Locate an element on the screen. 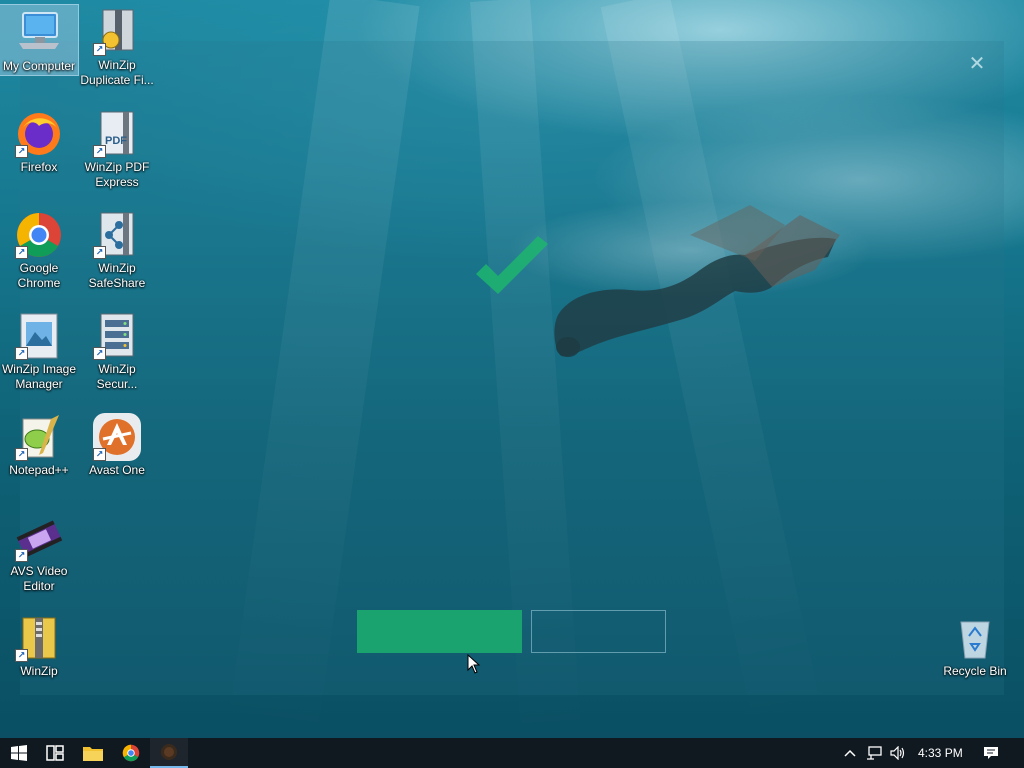 Image resolution: width=1024 pixels, height=768 pixels. share-icon: ↗ is located at coordinates (117, 235).